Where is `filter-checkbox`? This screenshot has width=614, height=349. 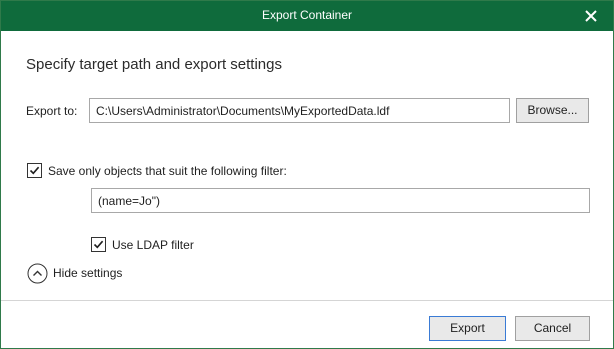 filter-checkbox is located at coordinates (34, 170).